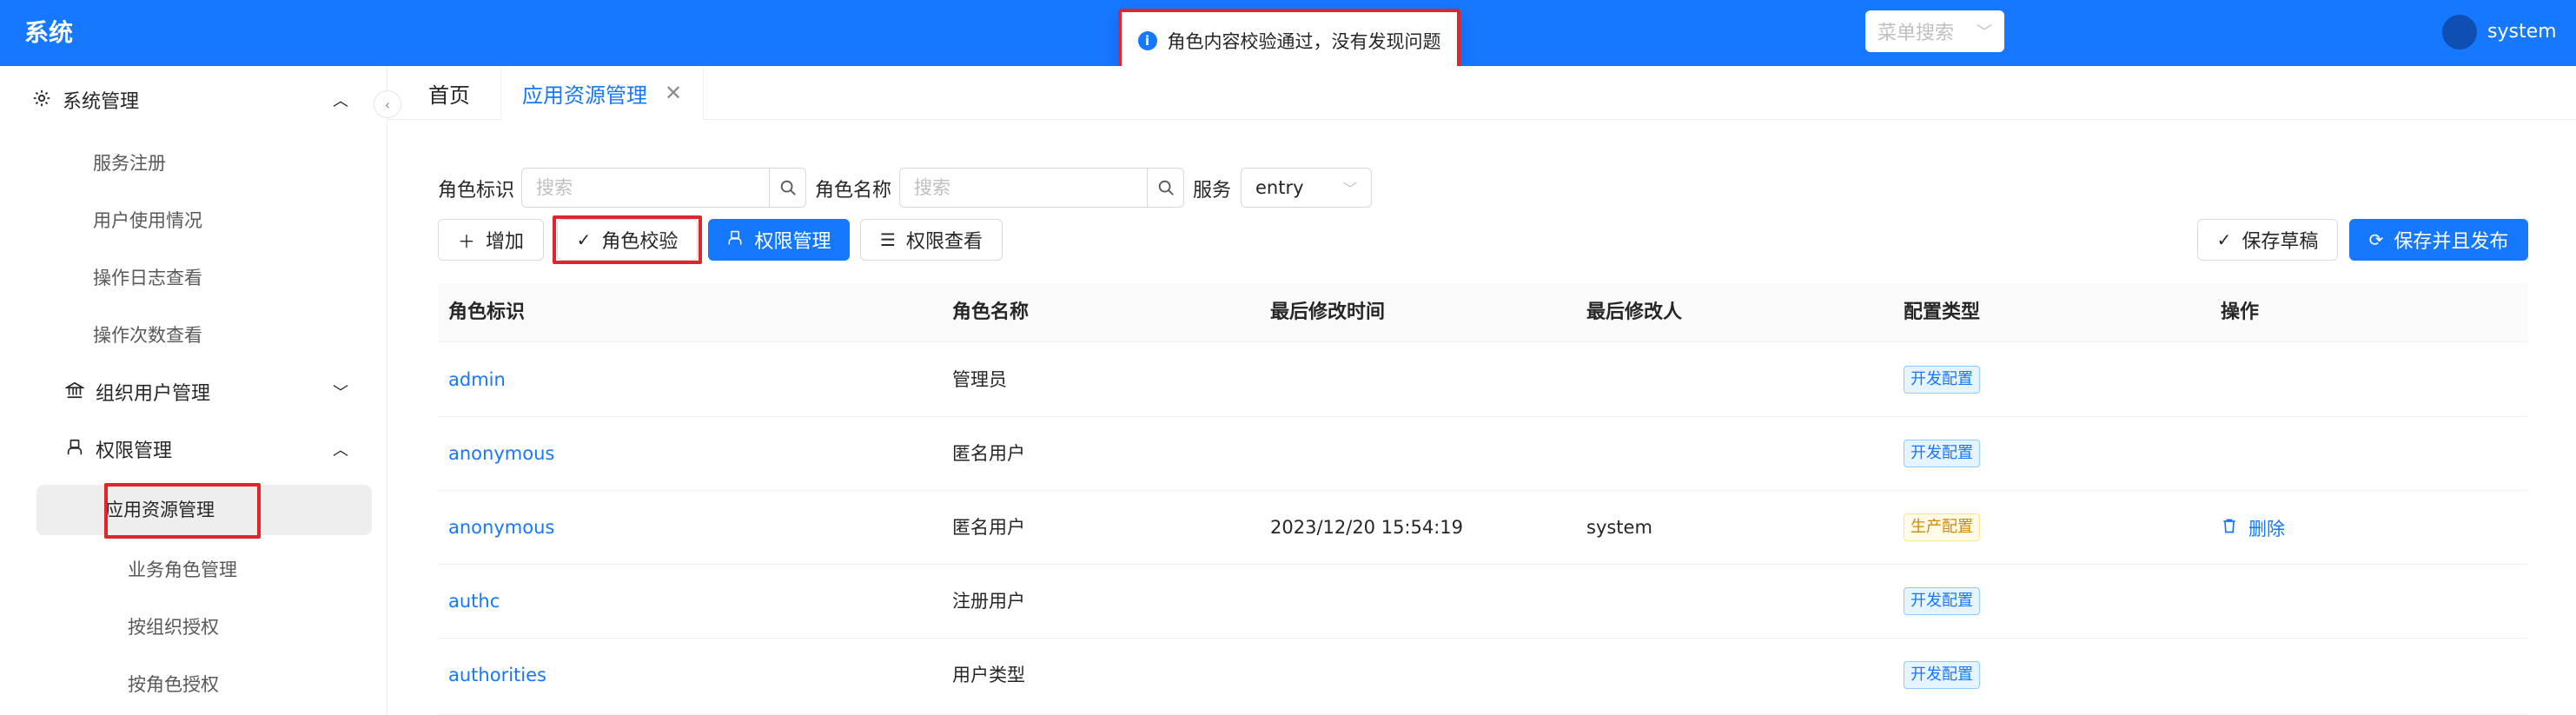 The width and height of the screenshot is (2576, 715). I want to click on permission-manage-button: 权限管理, so click(779, 240).